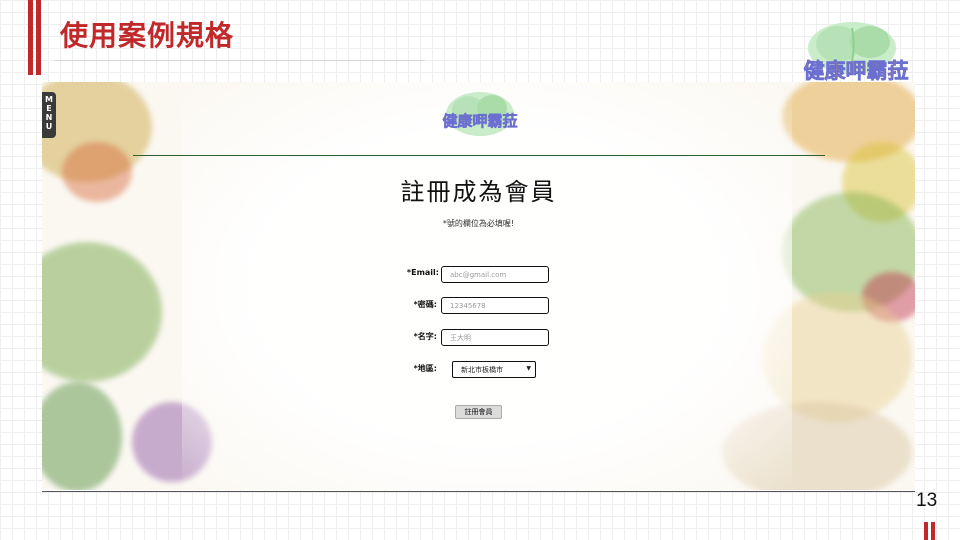 This screenshot has width=960, height=540. I want to click on register-button: 註冊會員, so click(478, 412).